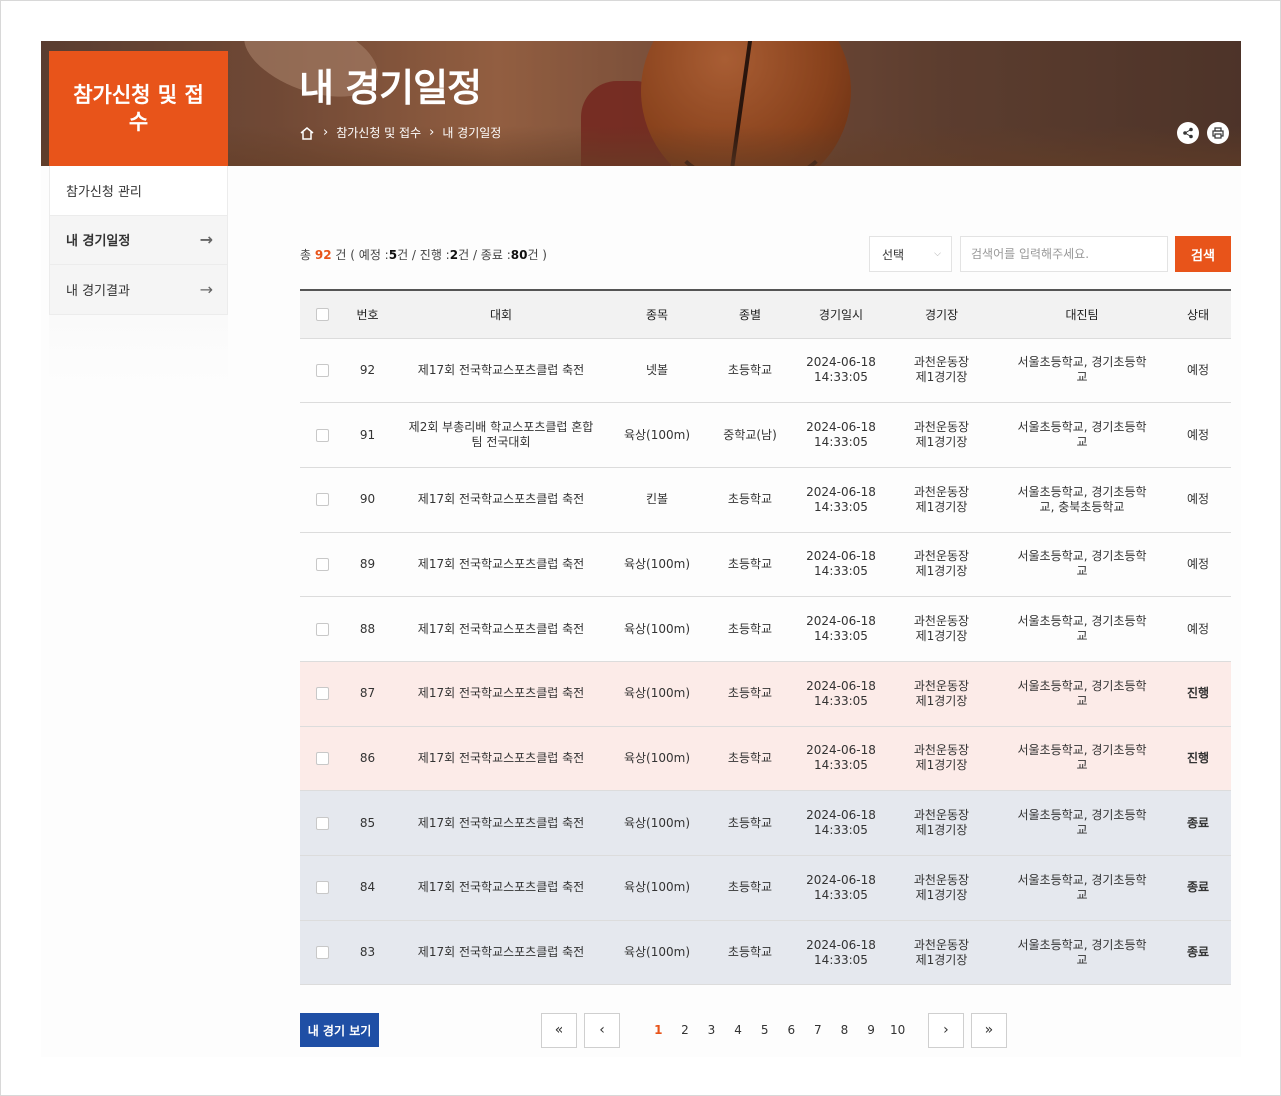 The height and width of the screenshot is (1096, 1281). I want to click on my-games-button: 내 경기 보기, so click(339, 1030).